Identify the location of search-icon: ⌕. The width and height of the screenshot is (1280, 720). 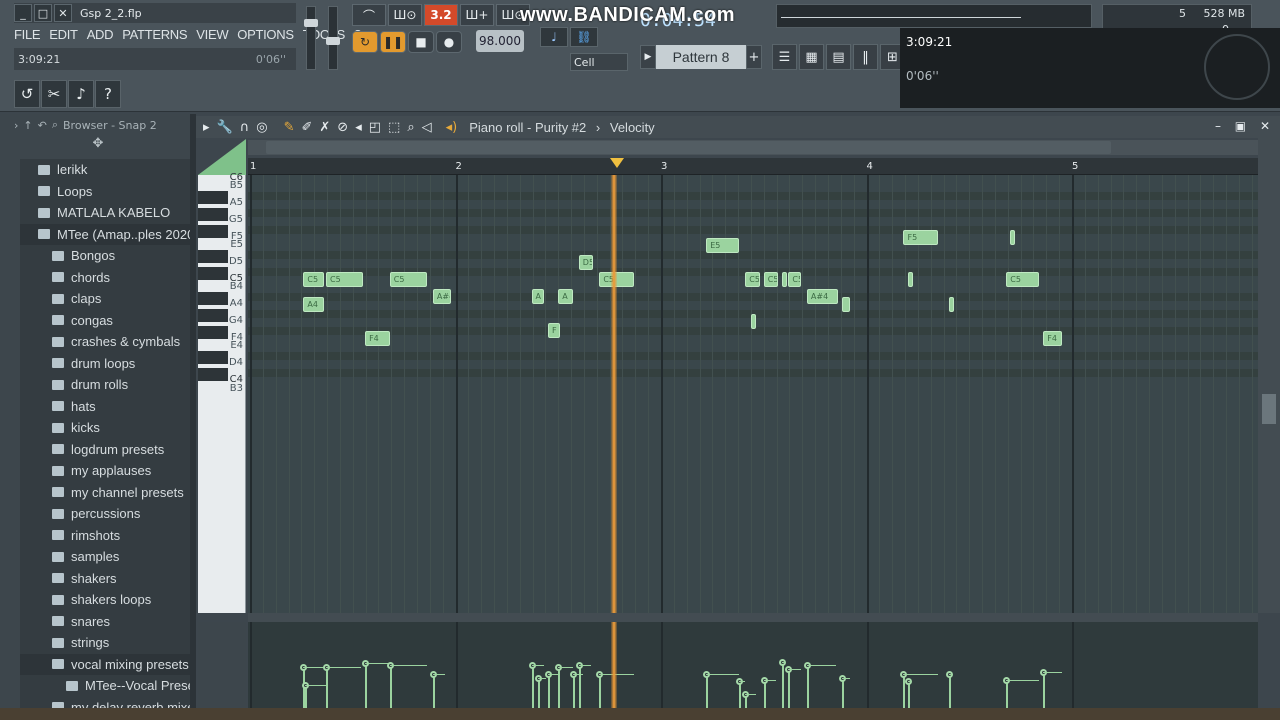
(55, 125).